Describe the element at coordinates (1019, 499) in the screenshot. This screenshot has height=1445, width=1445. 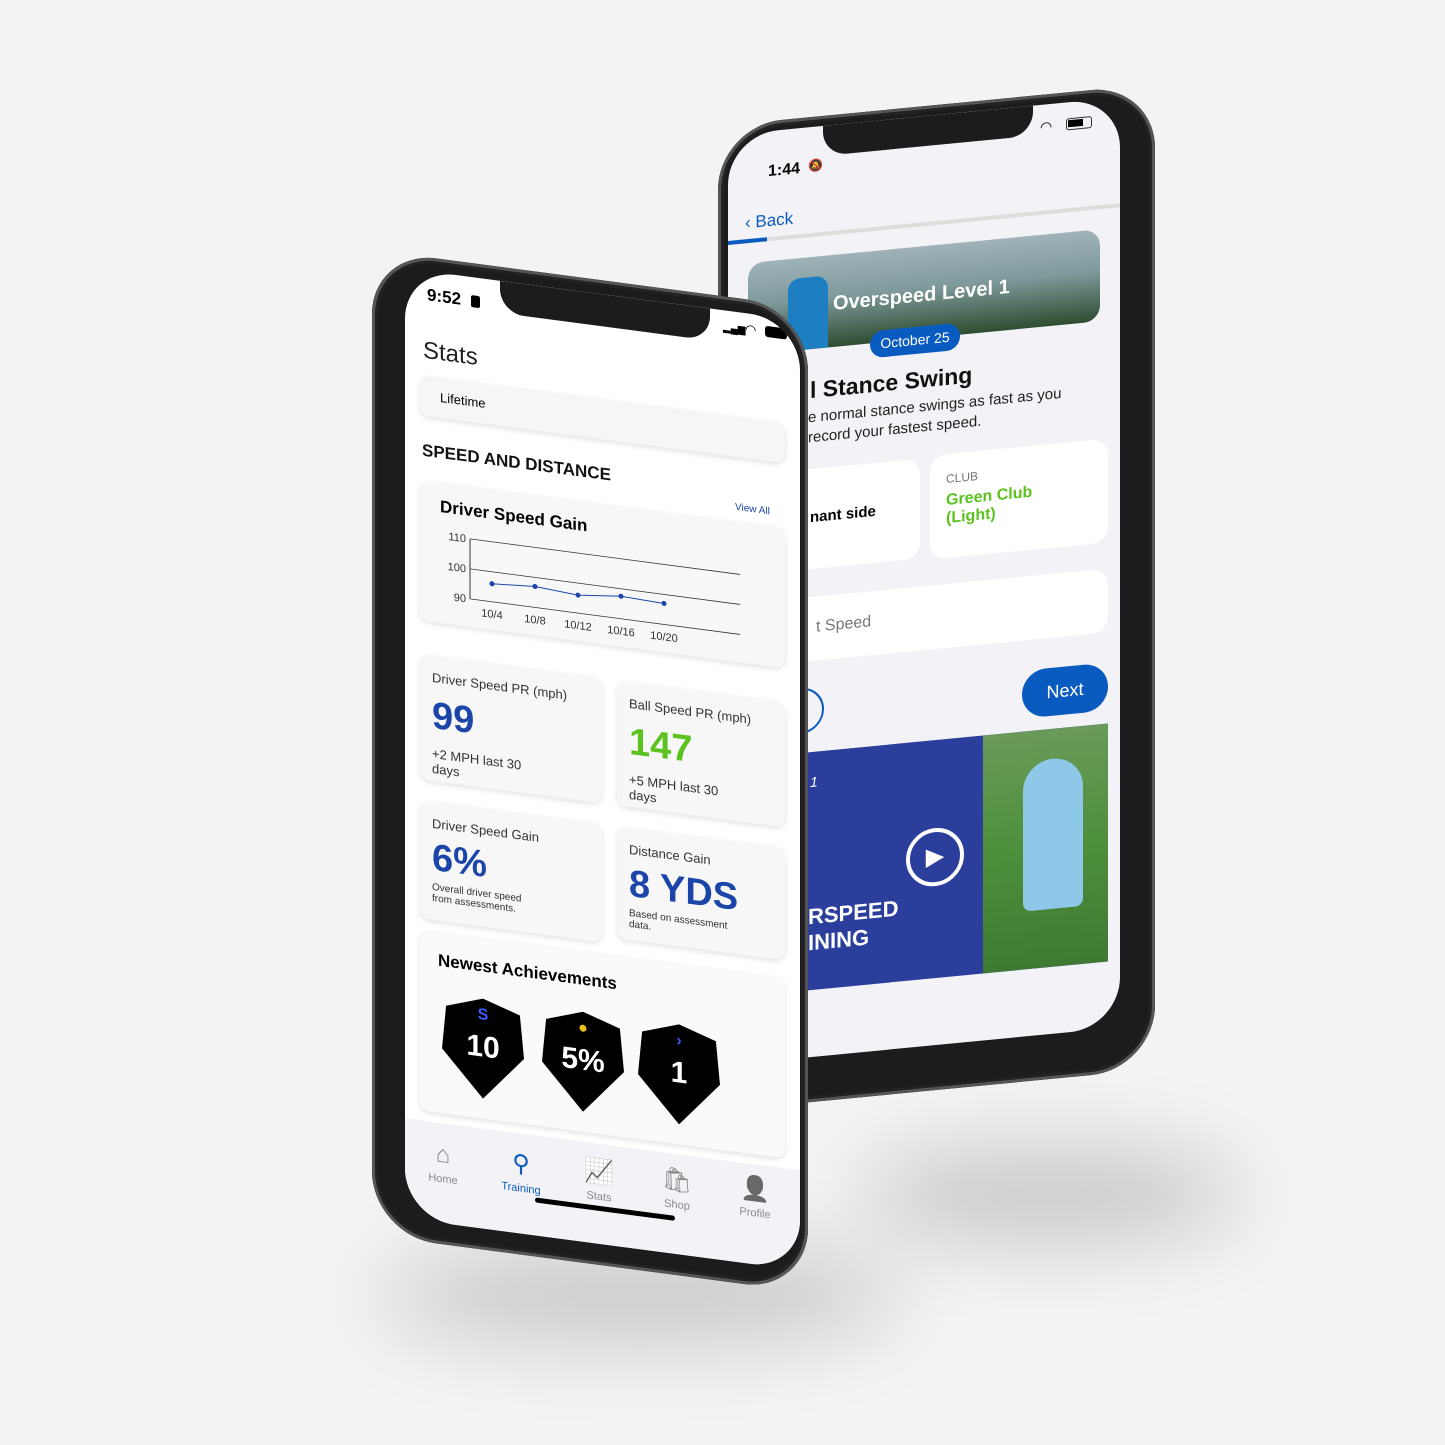
I see `club-card: CLUB Green Club (Light)` at that location.